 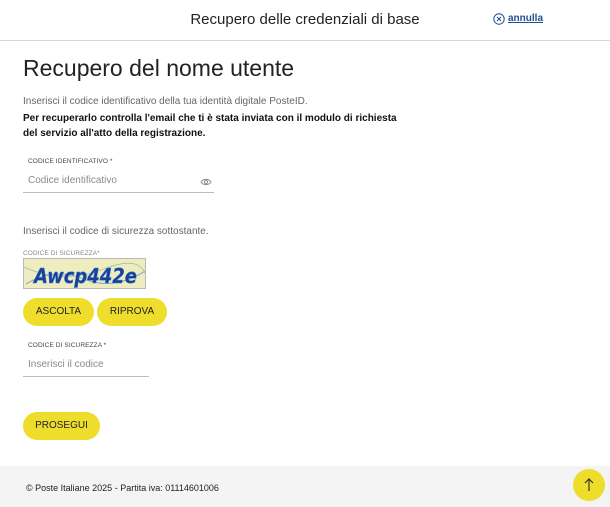 I want to click on scroll-to-top-button, so click(x=589, y=485).